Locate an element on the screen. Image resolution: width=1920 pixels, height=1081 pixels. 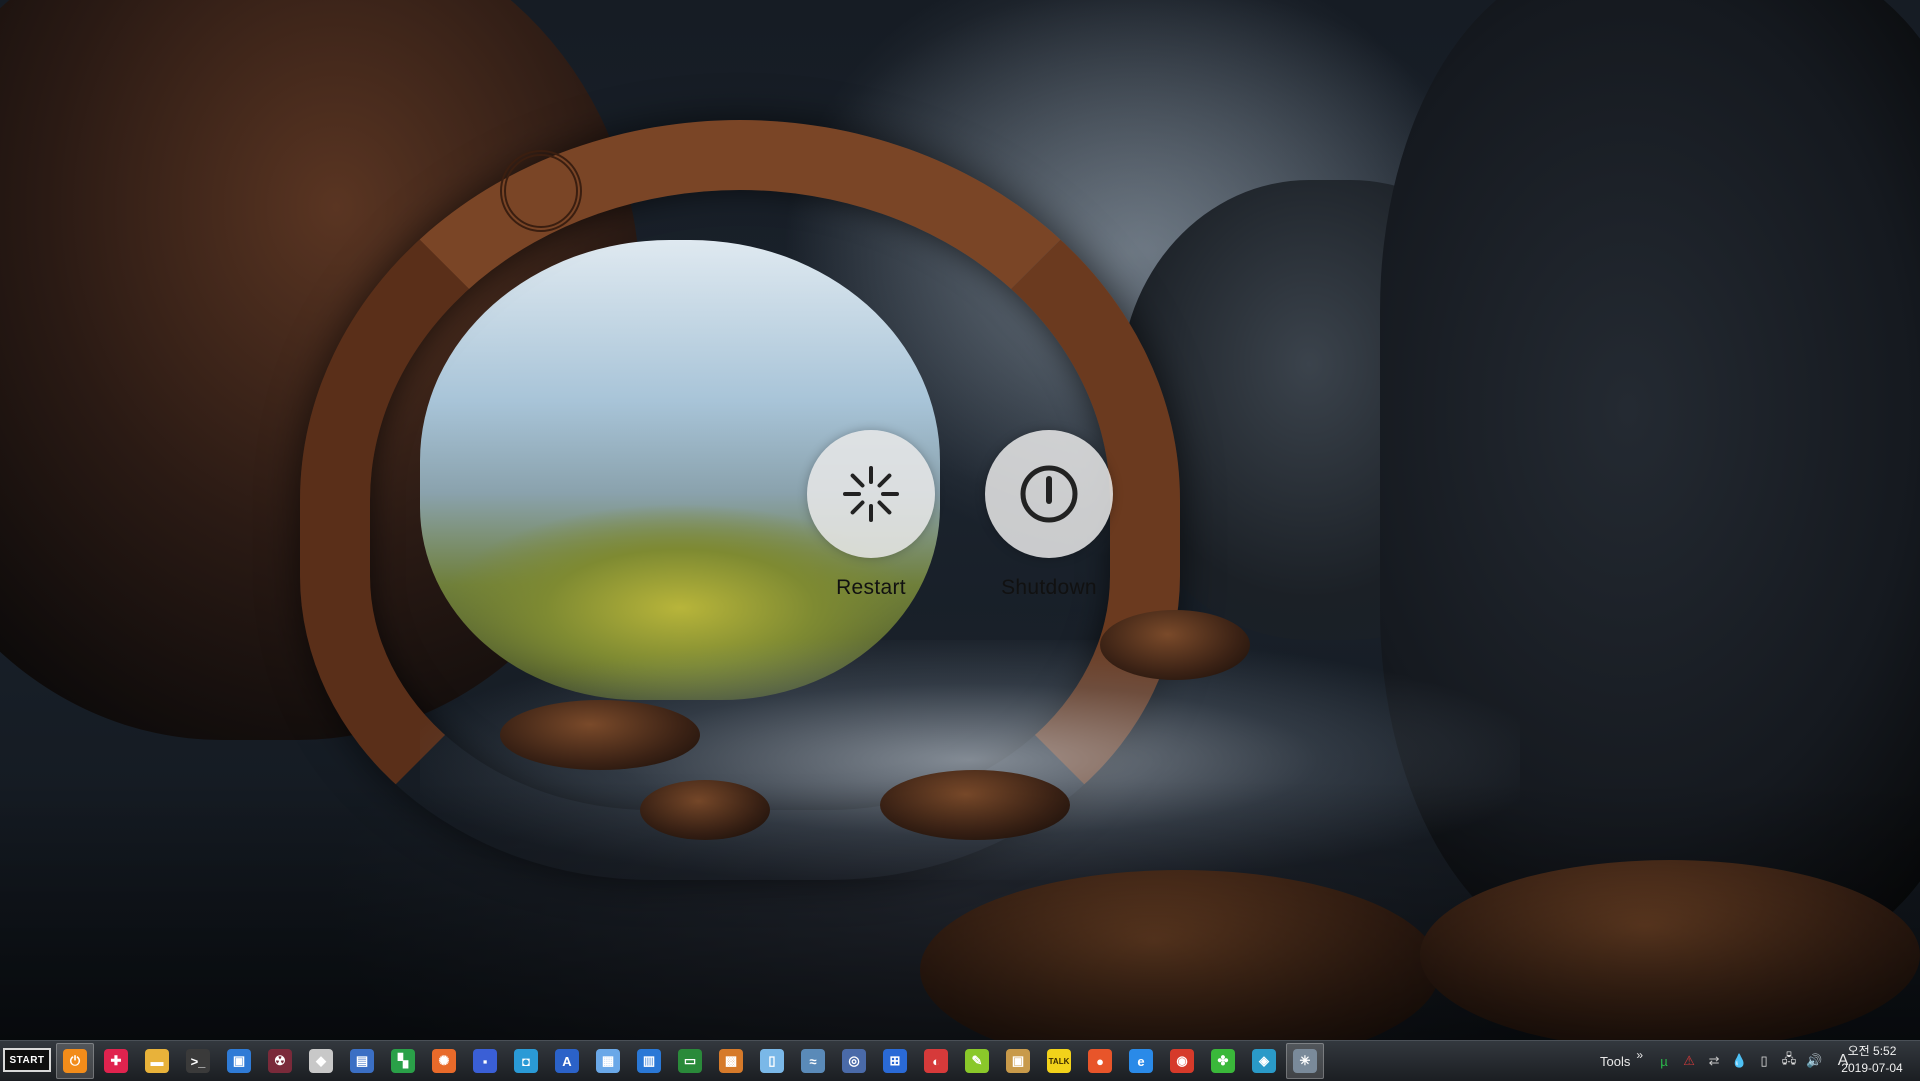
red-app-icon: ✚ is located at coordinates (116, 1061).